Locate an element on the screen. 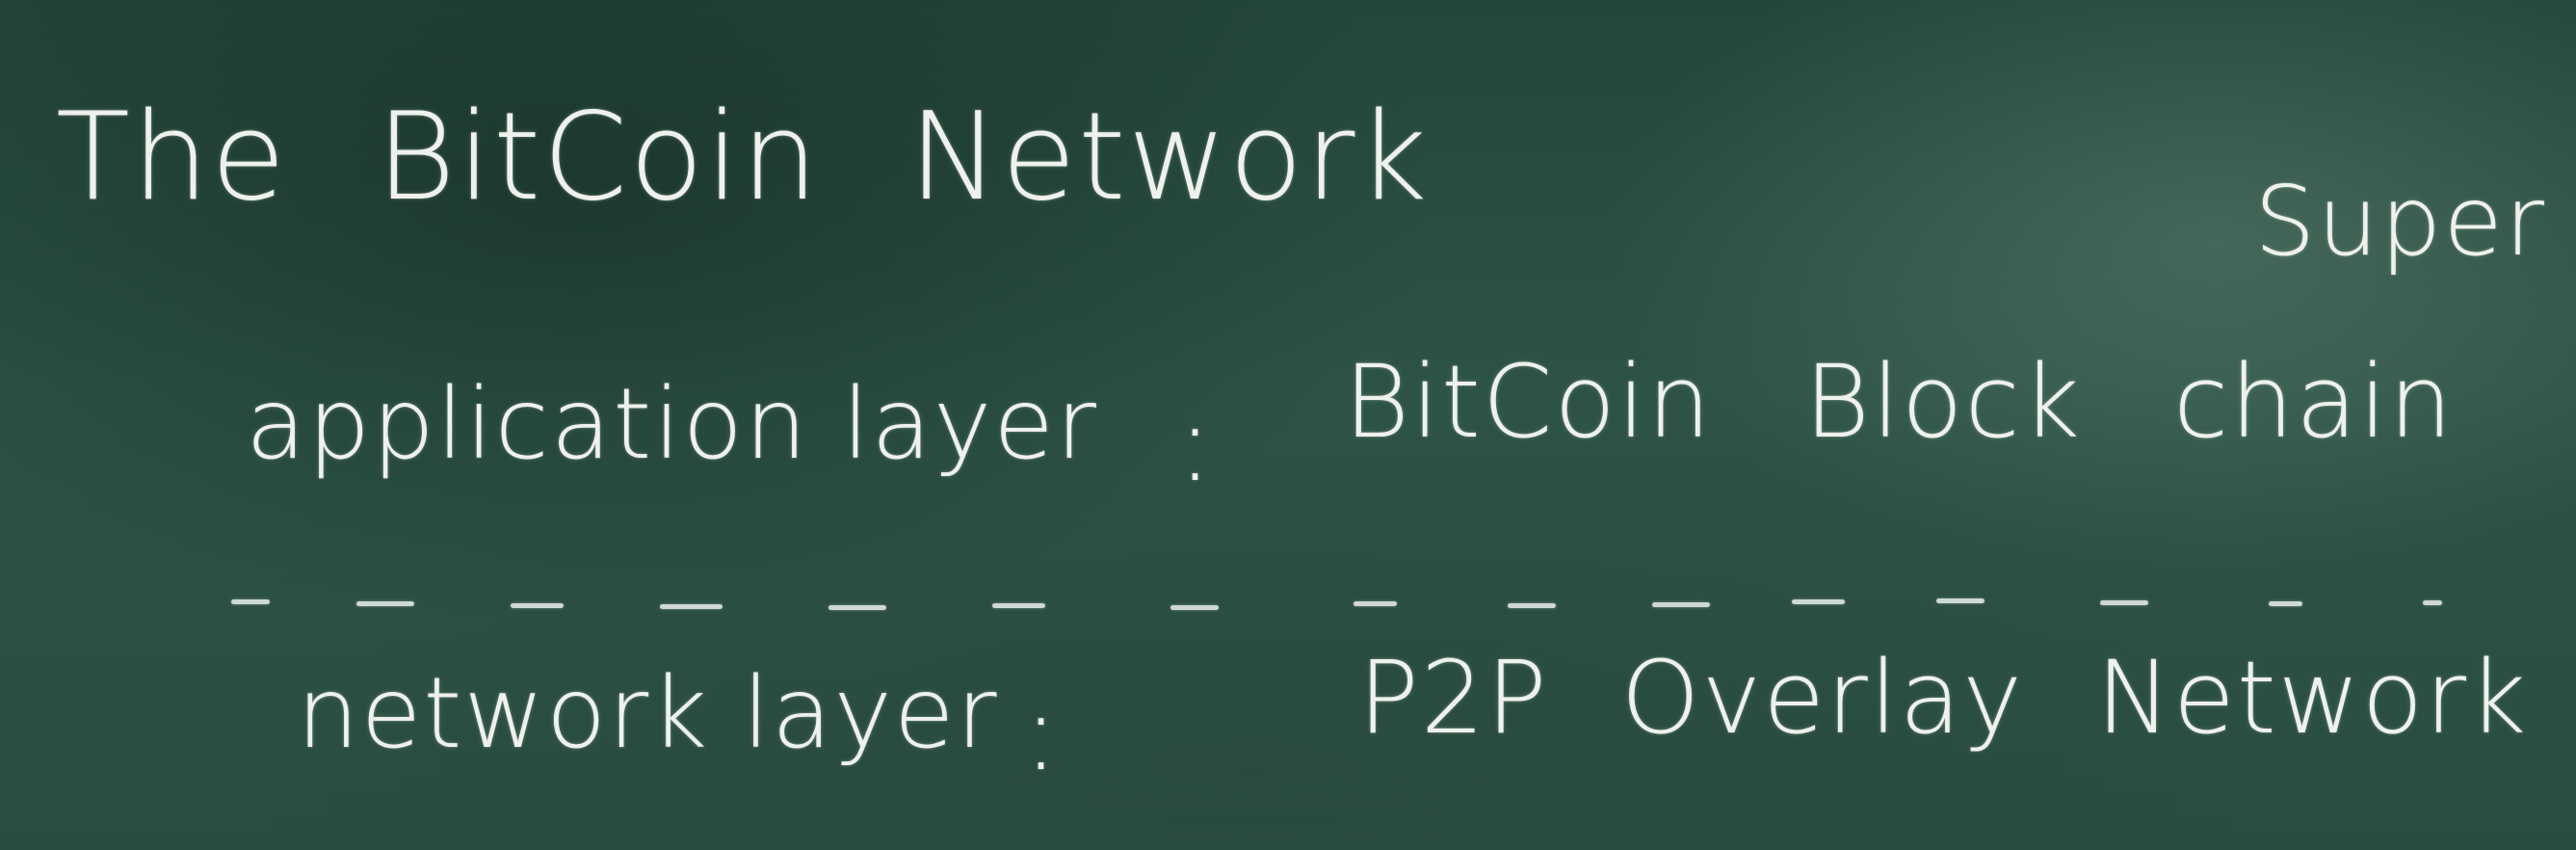 This screenshot has height=850, width=2576. application-layer-label: application layer is located at coordinates (672, 424).